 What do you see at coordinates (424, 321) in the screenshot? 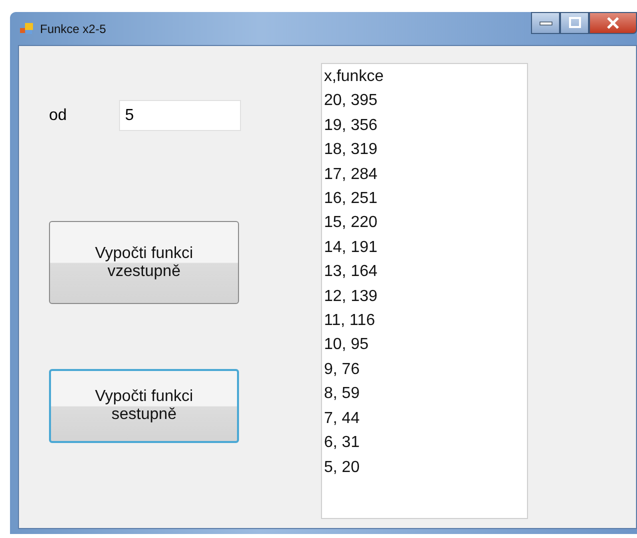
I see `list-item: 11, 116` at bounding box center [424, 321].